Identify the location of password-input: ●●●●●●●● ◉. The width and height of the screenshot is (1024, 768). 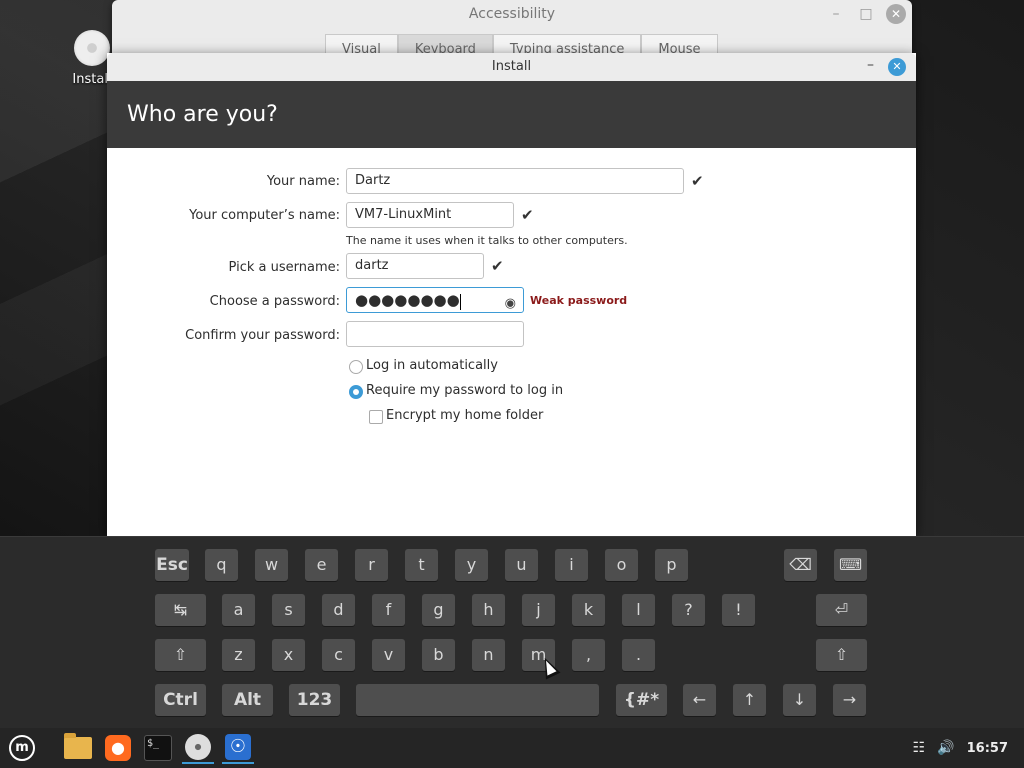
(435, 300).